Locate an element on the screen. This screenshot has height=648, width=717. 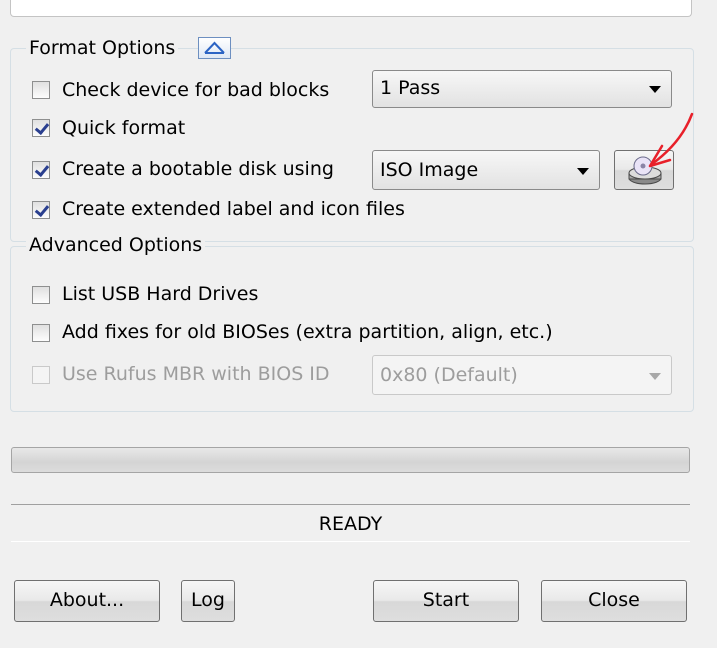
rufus-mbr-checkbox is located at coordinates (41, 375).